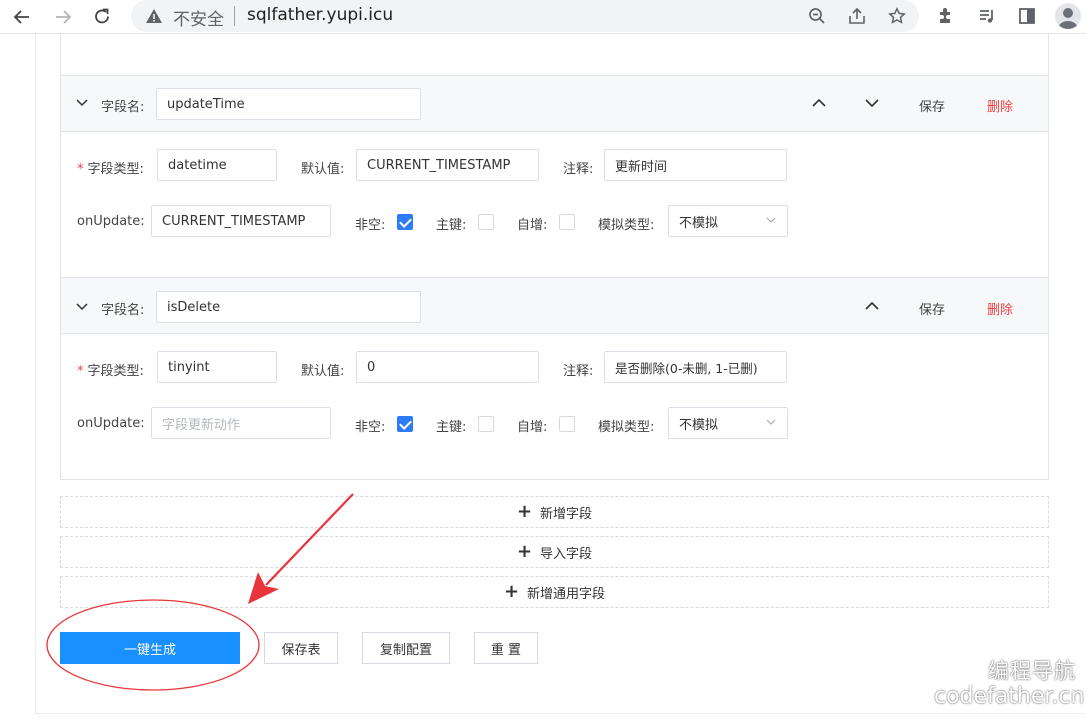 This screenshot has height=722, width=1086. I want to click on zoom-icon, so click(817, 16).